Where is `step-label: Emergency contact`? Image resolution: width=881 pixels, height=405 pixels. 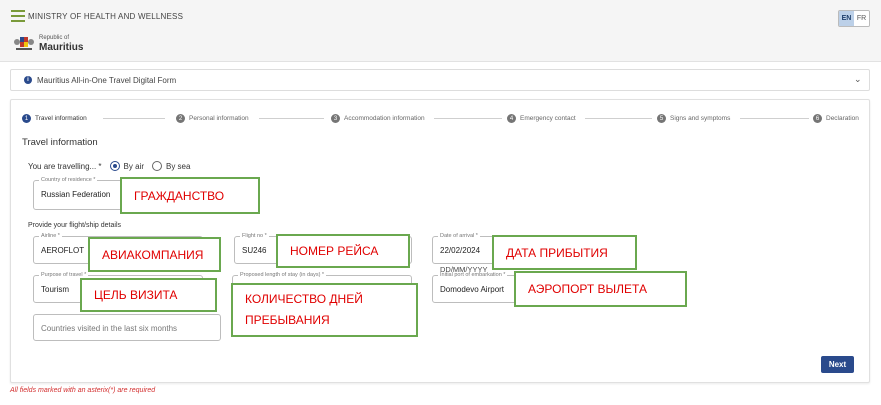 step-label: Emergency contact is located at coordinates (548, 118).